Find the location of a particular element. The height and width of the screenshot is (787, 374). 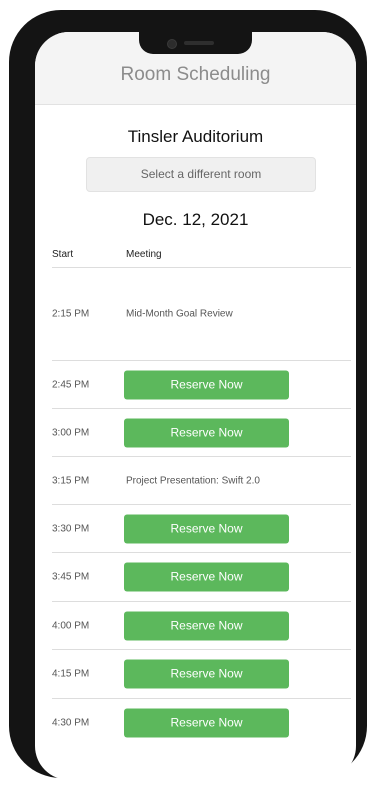

column-header-meeting: Meeting is located at coordinates (144, 254).